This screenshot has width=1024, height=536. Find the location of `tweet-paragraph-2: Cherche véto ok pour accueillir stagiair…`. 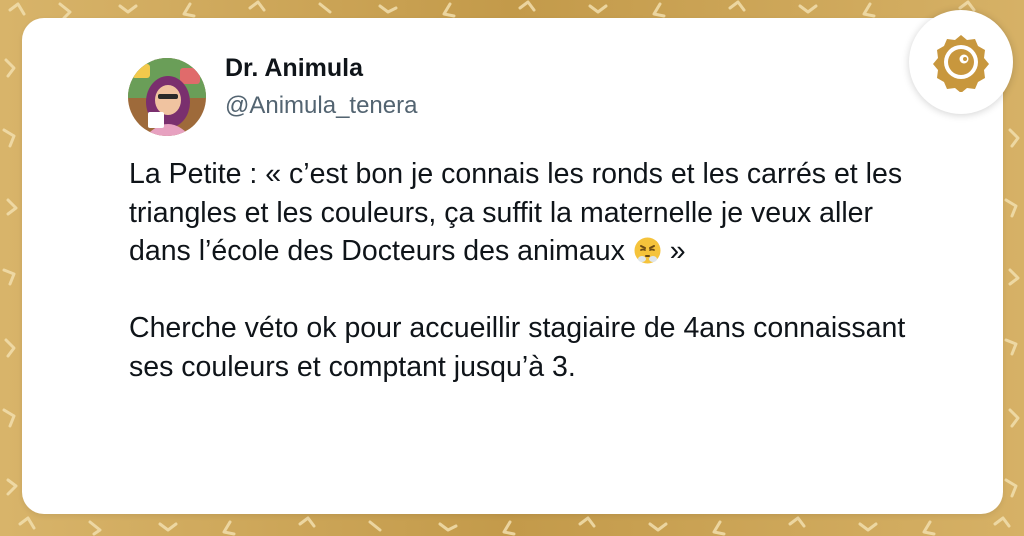

tweet-paragraph-2: Cherche véto ok pour accueillir stagiair… is located at coordinates (517, 347).